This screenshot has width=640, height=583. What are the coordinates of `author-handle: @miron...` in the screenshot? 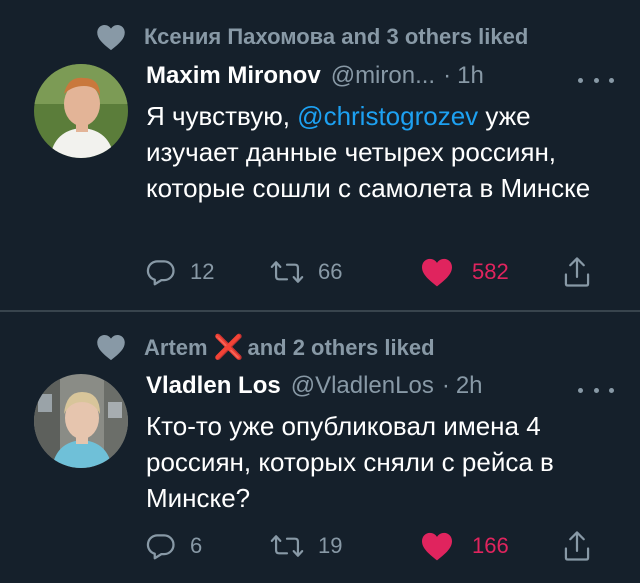 It's located at (383, 76).